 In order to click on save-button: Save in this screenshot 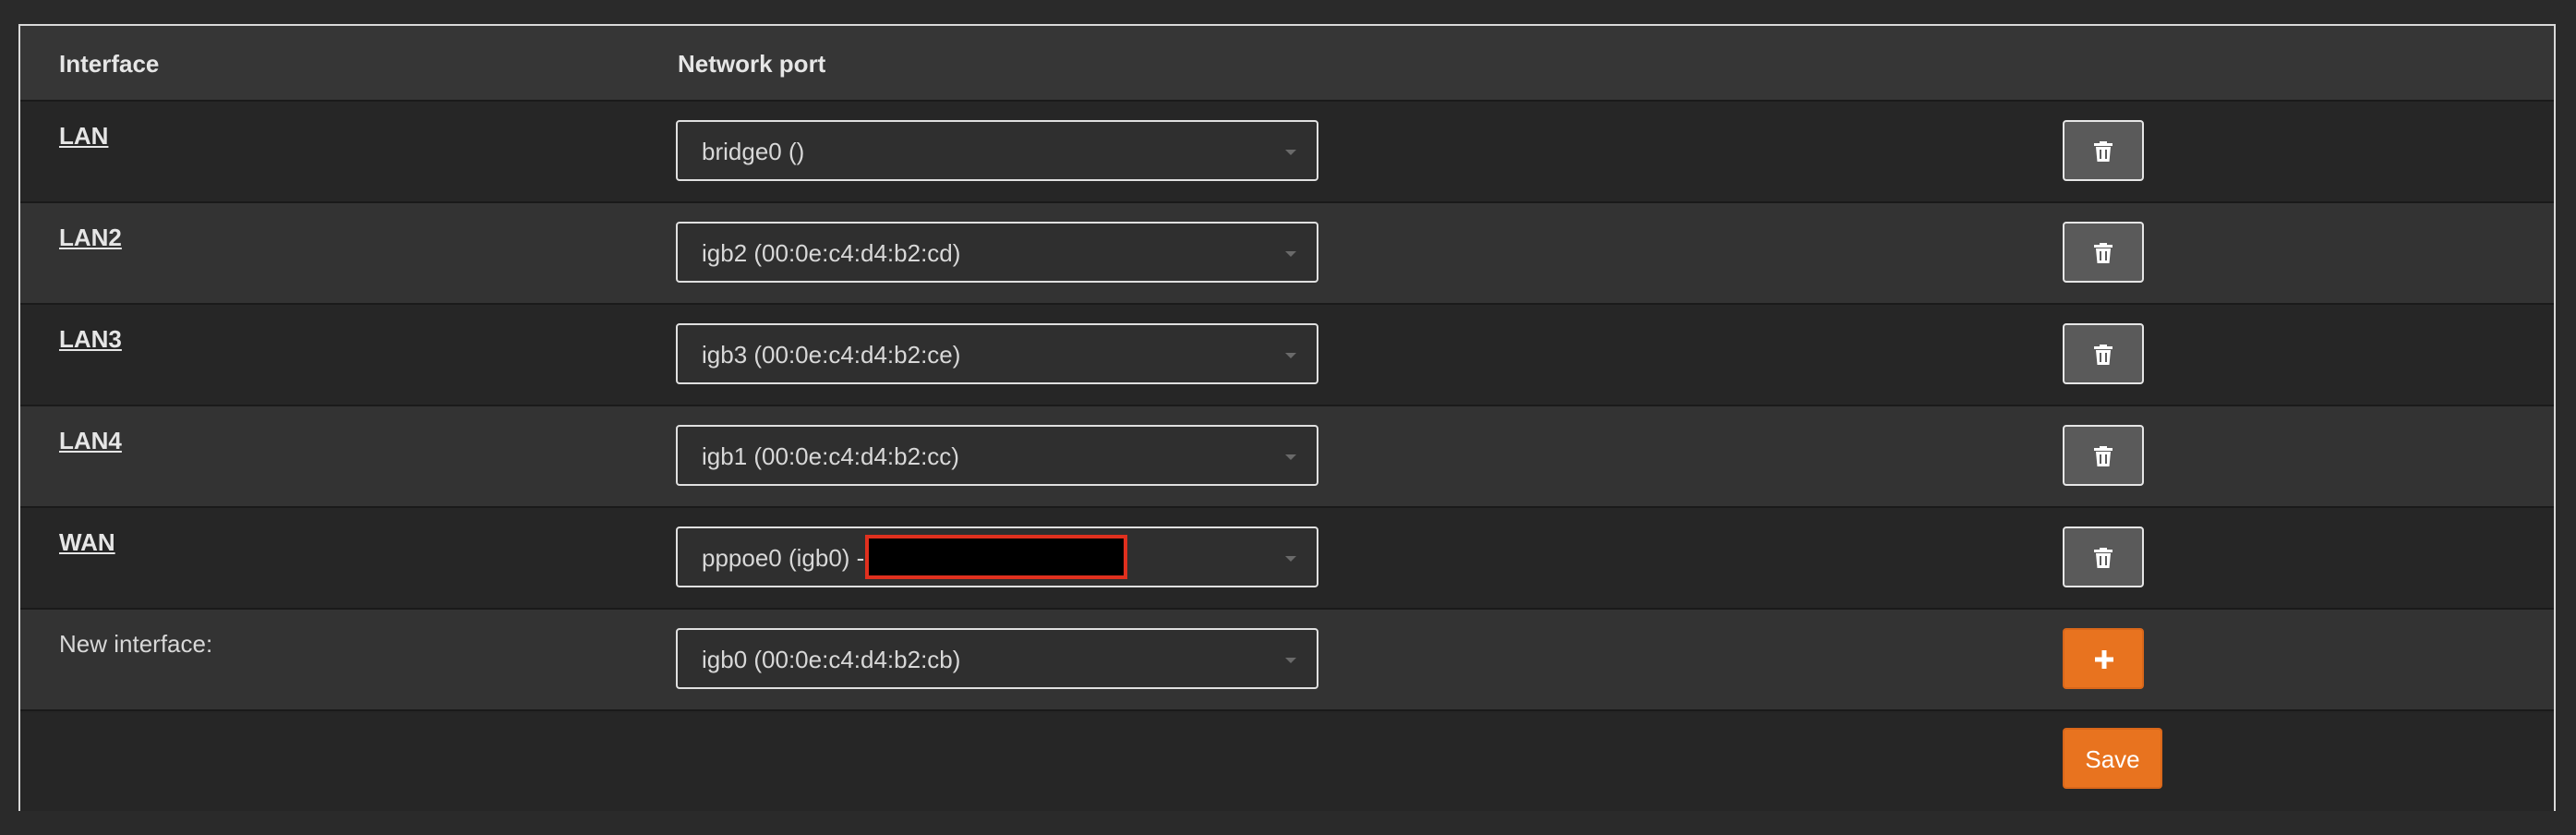, I will do `click(2112, 758)`.